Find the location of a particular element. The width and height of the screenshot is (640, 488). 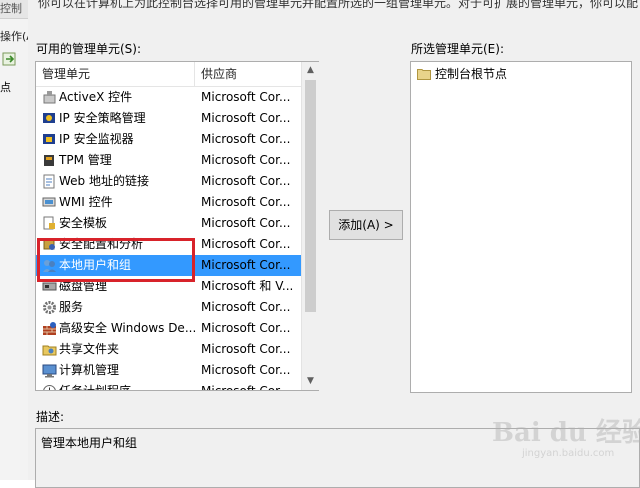

selected-item-label: 控制台根节点 is located at coordinates (471, 74).